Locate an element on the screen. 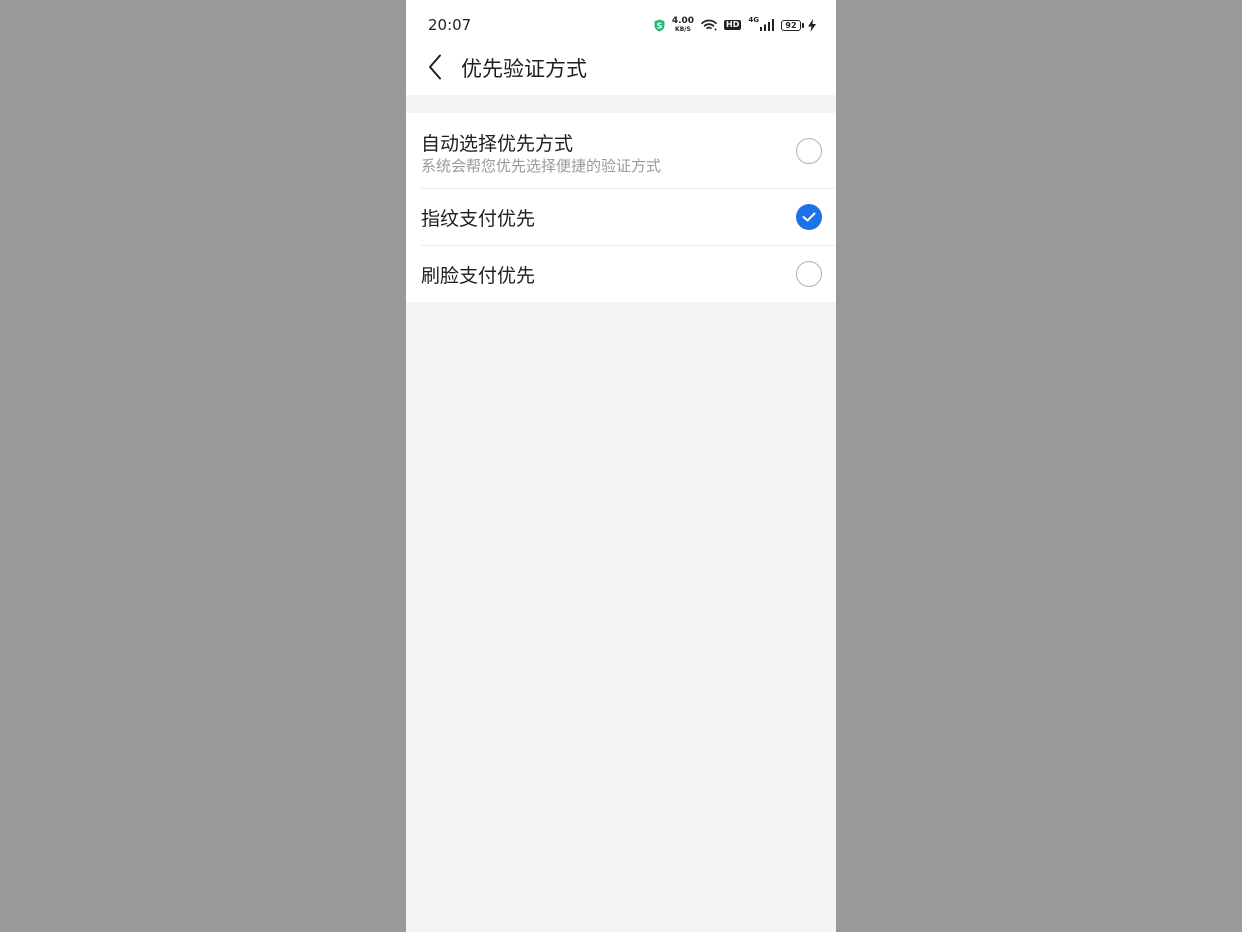  battery-level: 92 is located at coordinates (791, 25).